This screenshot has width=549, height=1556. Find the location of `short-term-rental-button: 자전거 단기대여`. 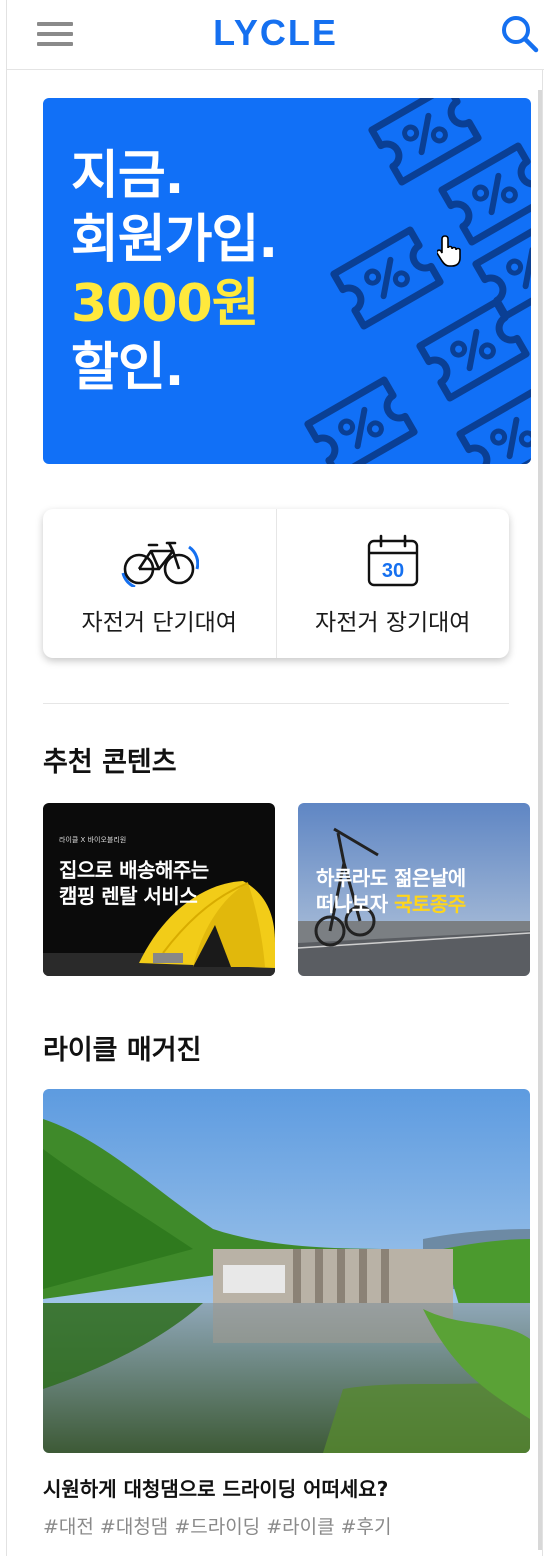

short-term-rental-button: 자전거 단기대여 is located at coordinates (159, 583).